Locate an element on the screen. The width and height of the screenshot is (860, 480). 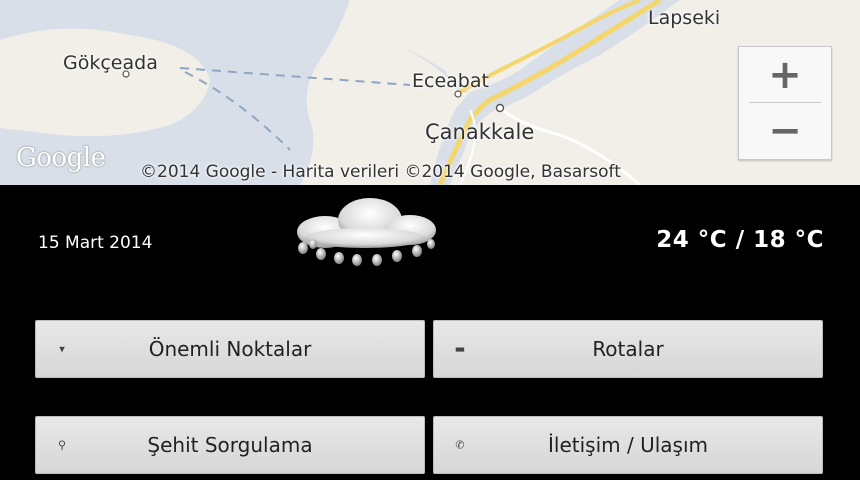
city-label-gokceada: Gökçeada is located at coordinates (110, 63).